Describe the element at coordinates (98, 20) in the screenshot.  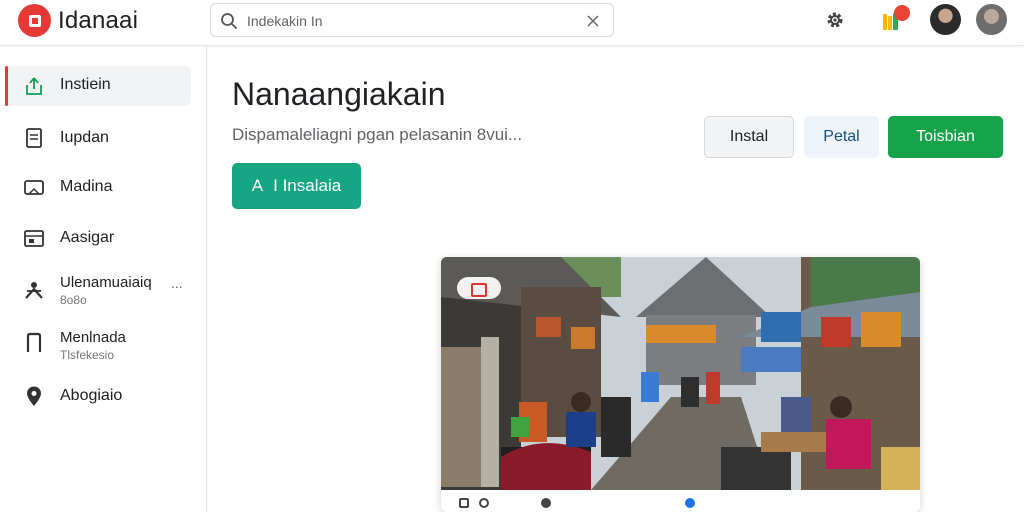
I see `app-title: Idanaai` at that location.